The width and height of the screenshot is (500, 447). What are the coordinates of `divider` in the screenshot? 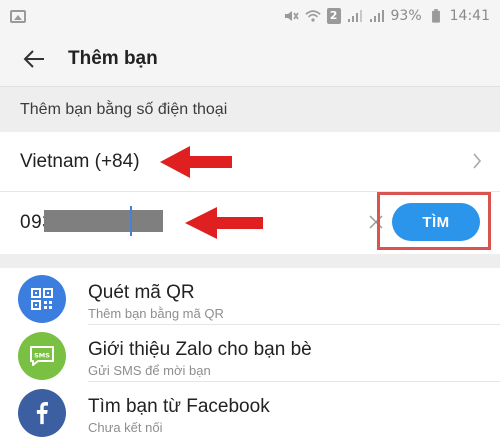 It's located at (250, 261).